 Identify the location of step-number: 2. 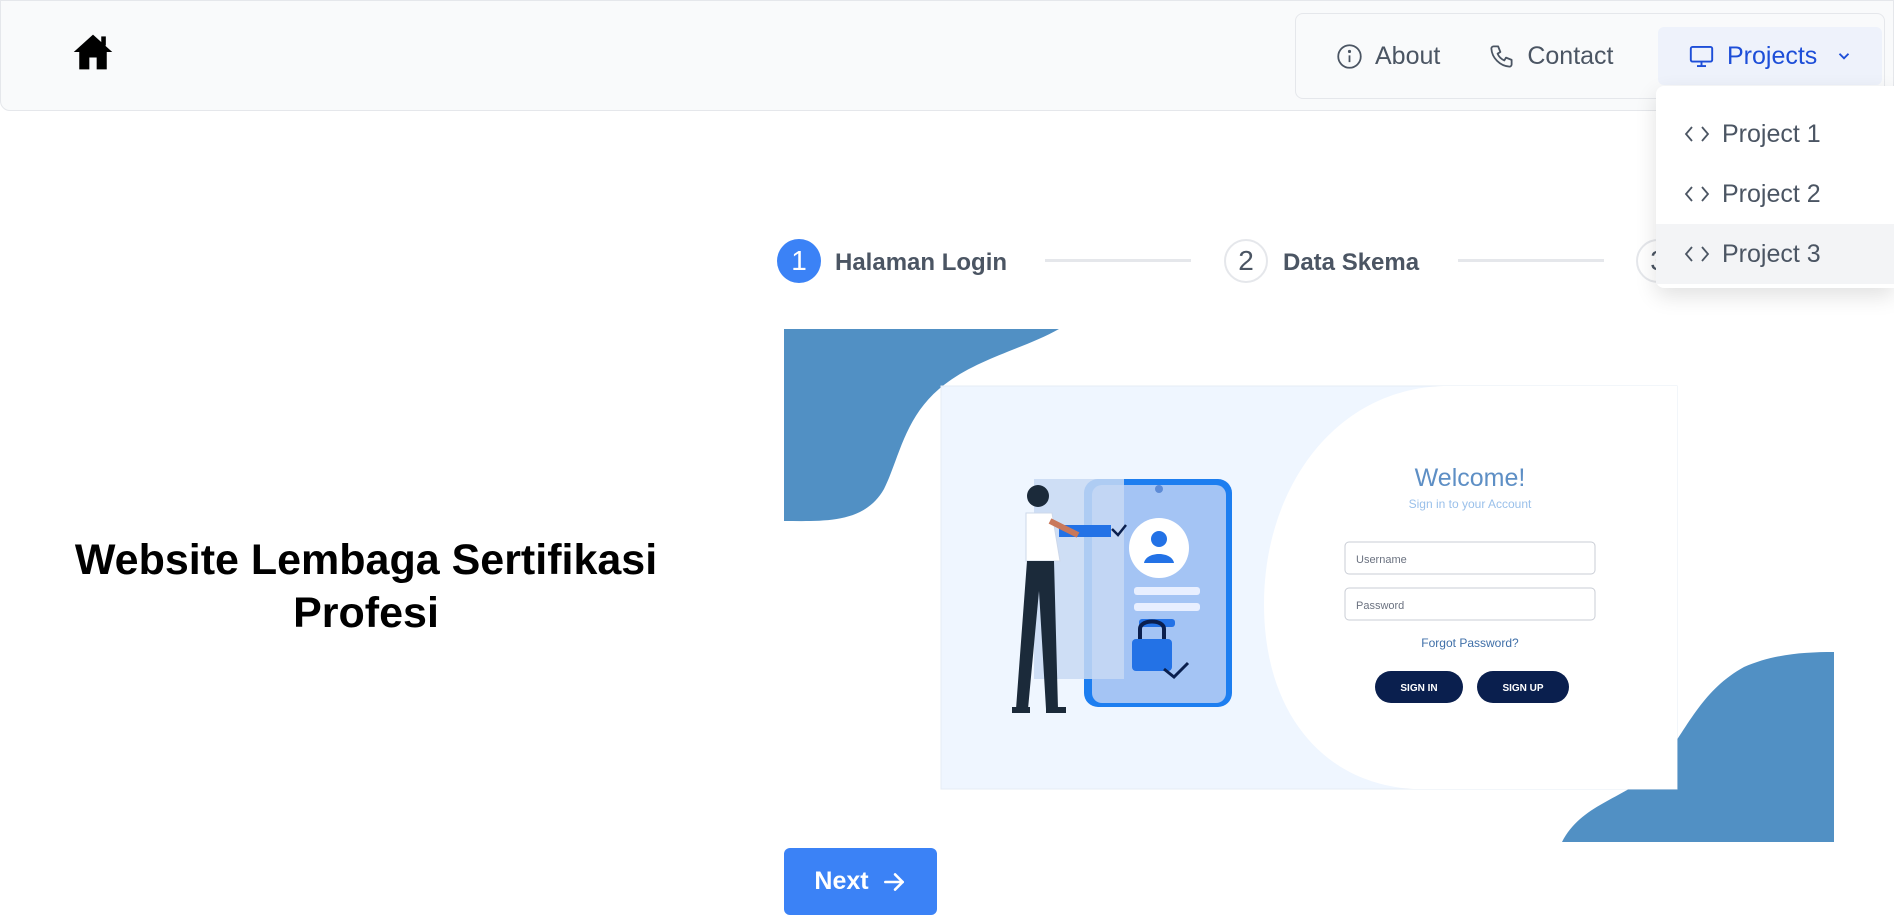
(1246, 260).